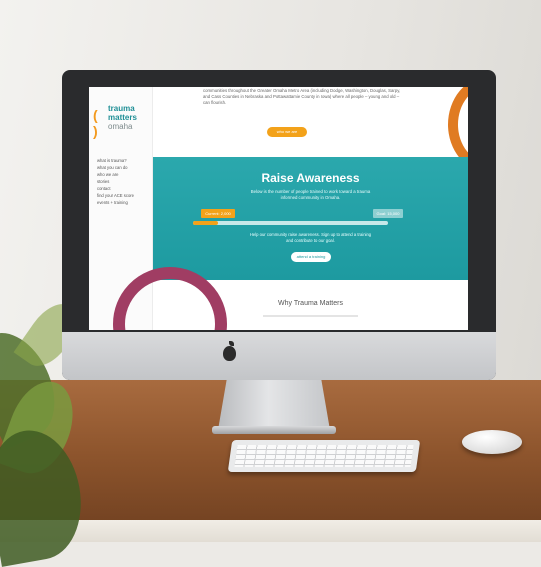 This screenshot has height=567, width=541. Describe the element at coordinates (115, 195) in the screenshot. I see `nav-item-ace-score: find your ACE score` at that location.